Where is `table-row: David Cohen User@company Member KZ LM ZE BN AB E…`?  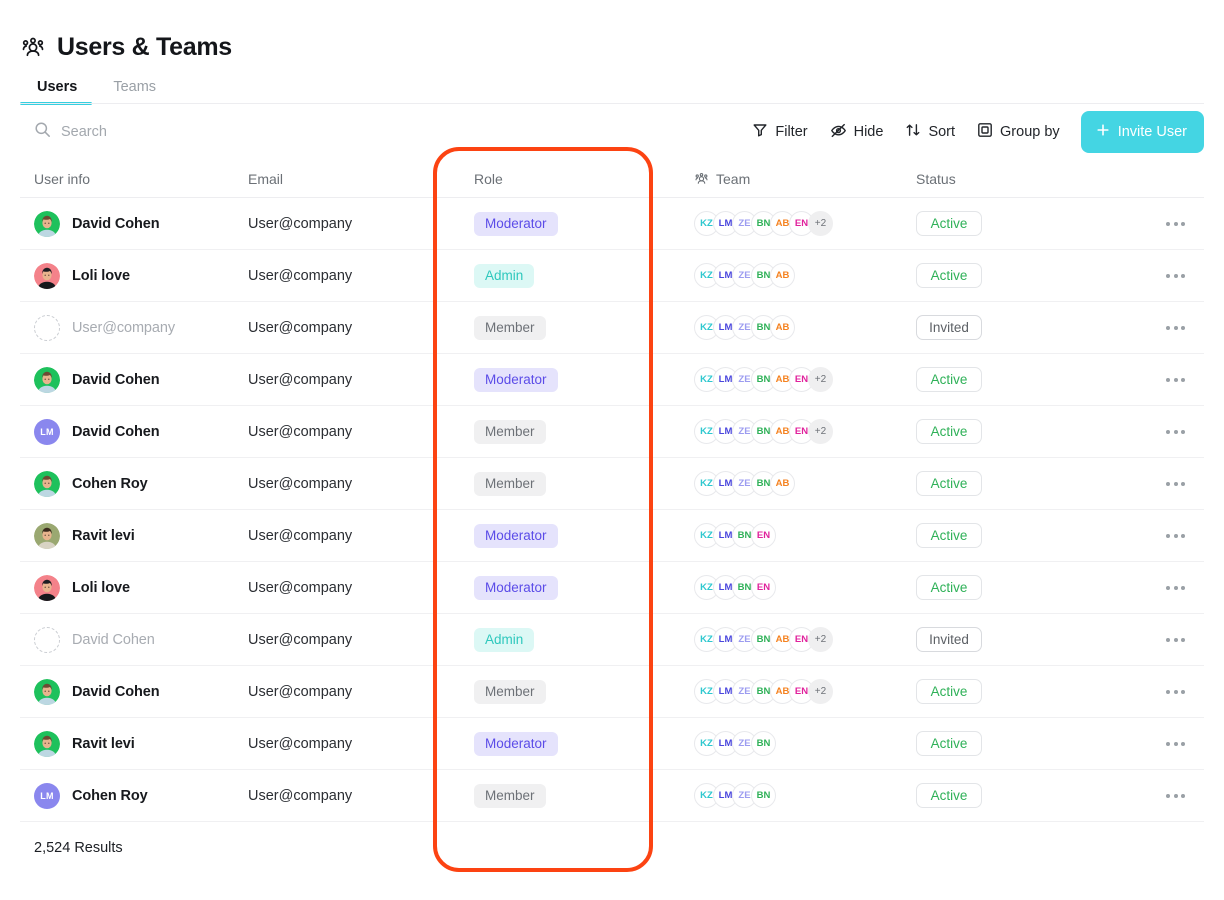 table-row: David Cohen User@company Member KZ LM ZE BN AB E… is located at coordinates (612, 692).